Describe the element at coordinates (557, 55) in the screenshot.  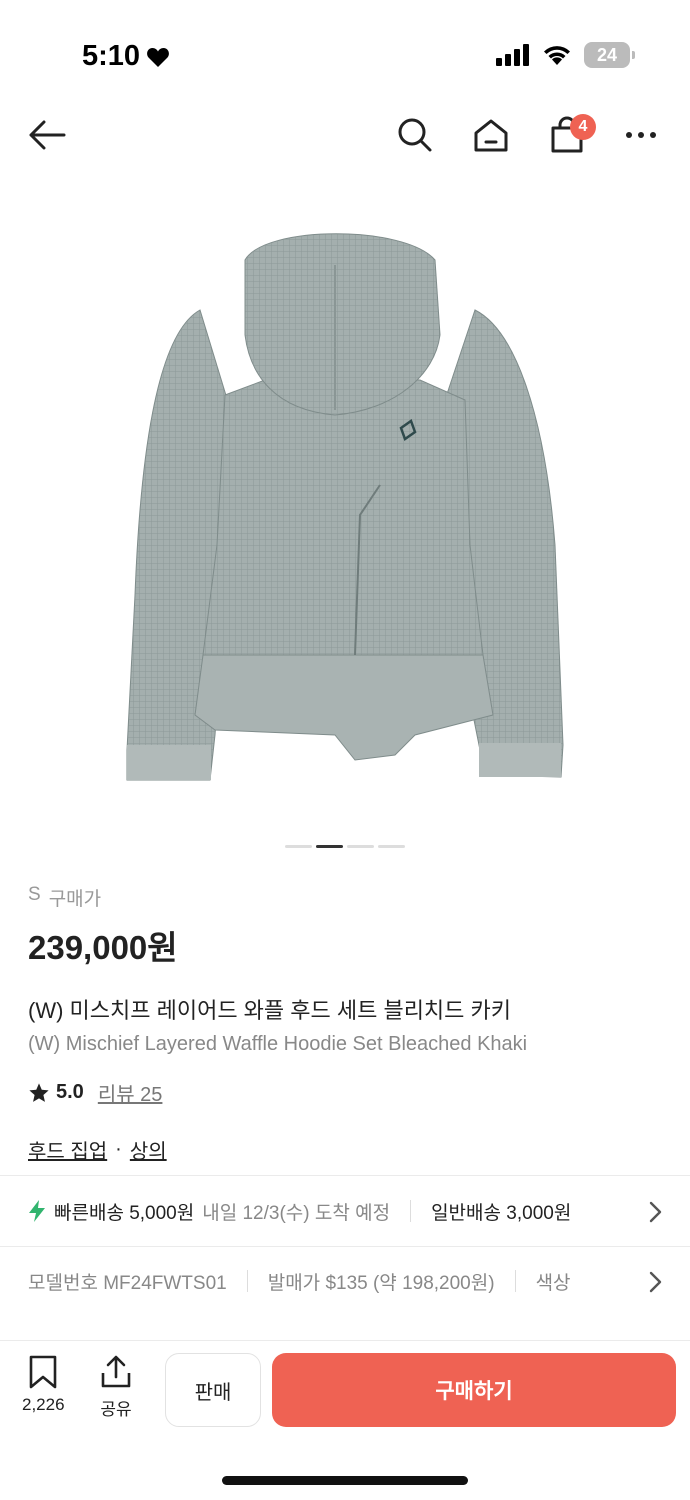
I see `wifi-icon` at that location.